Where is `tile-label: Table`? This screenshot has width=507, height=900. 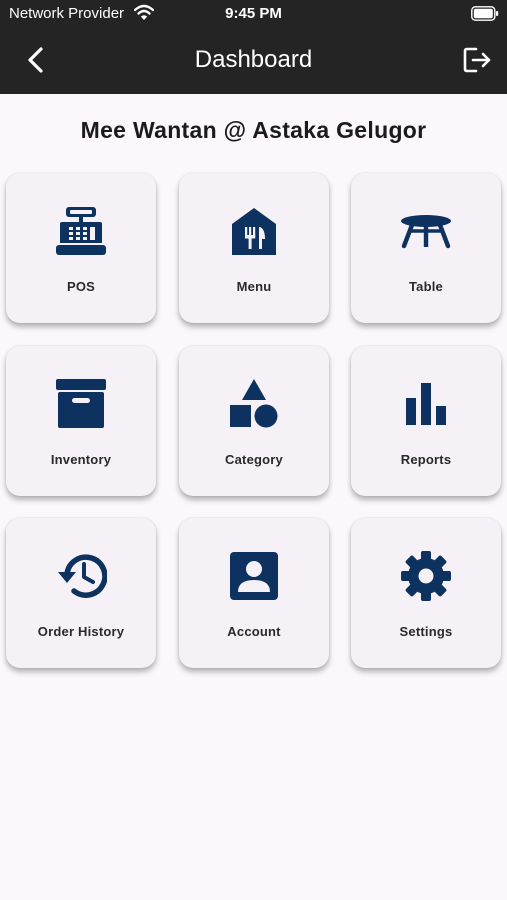
tile-label: Table is located at coordinates (426, 286).